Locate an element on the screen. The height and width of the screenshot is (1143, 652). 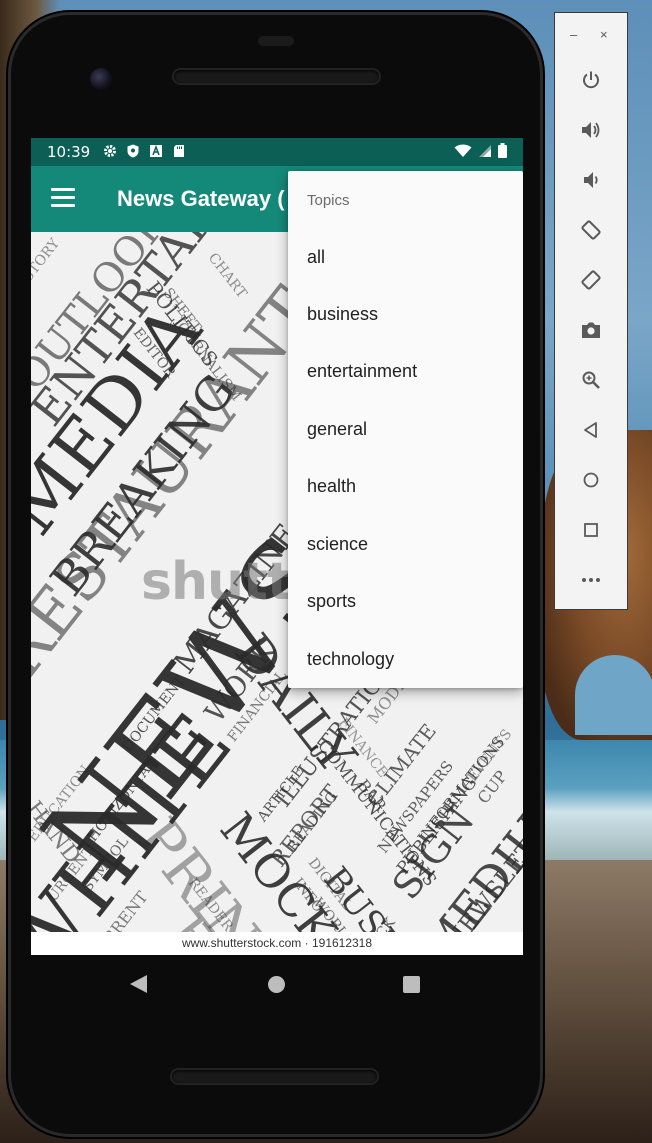
menu-item-label: business is located at coordinates (343, 314).